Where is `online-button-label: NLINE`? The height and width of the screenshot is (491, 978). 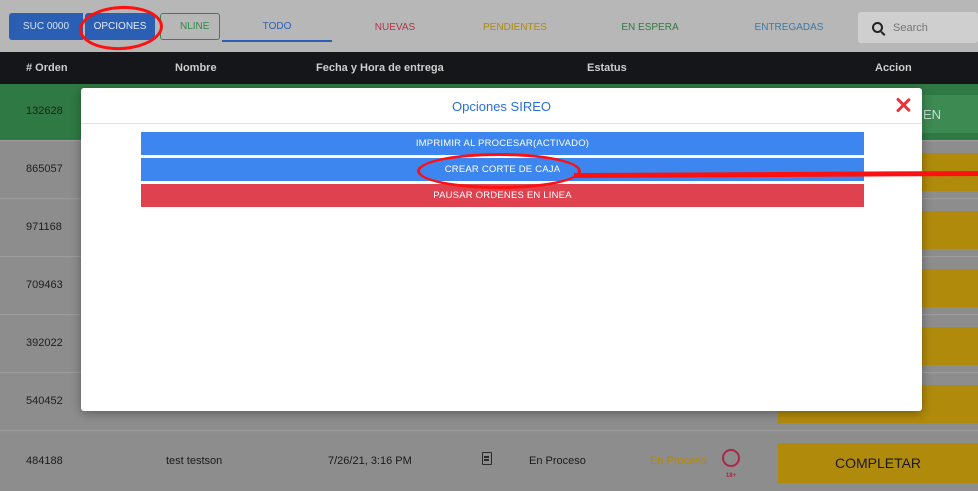 online-button-label: NLINE is located at coordinates (195, 26).